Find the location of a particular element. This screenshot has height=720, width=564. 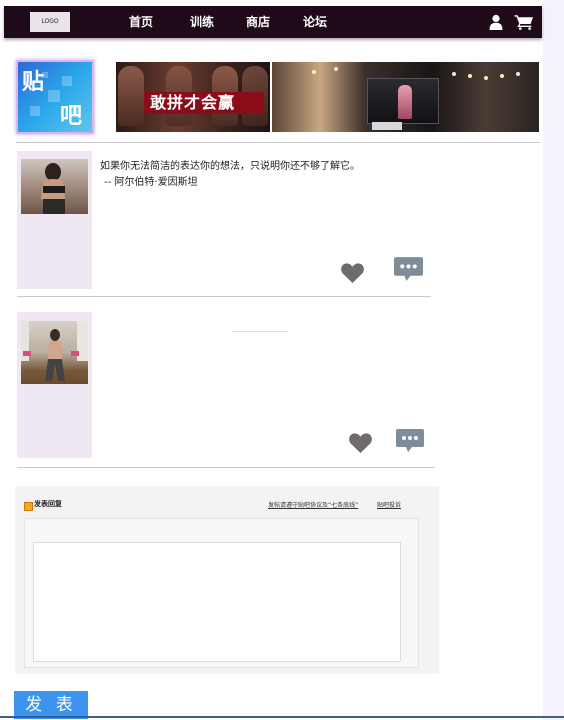

cart-icon is located at coordinates (524, 22).